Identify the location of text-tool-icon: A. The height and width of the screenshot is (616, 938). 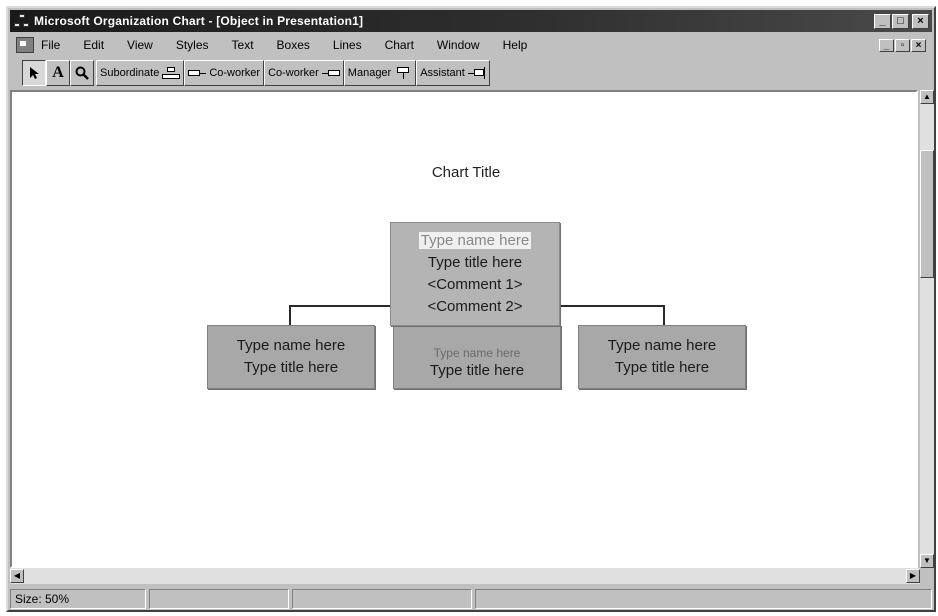
(58, 72).